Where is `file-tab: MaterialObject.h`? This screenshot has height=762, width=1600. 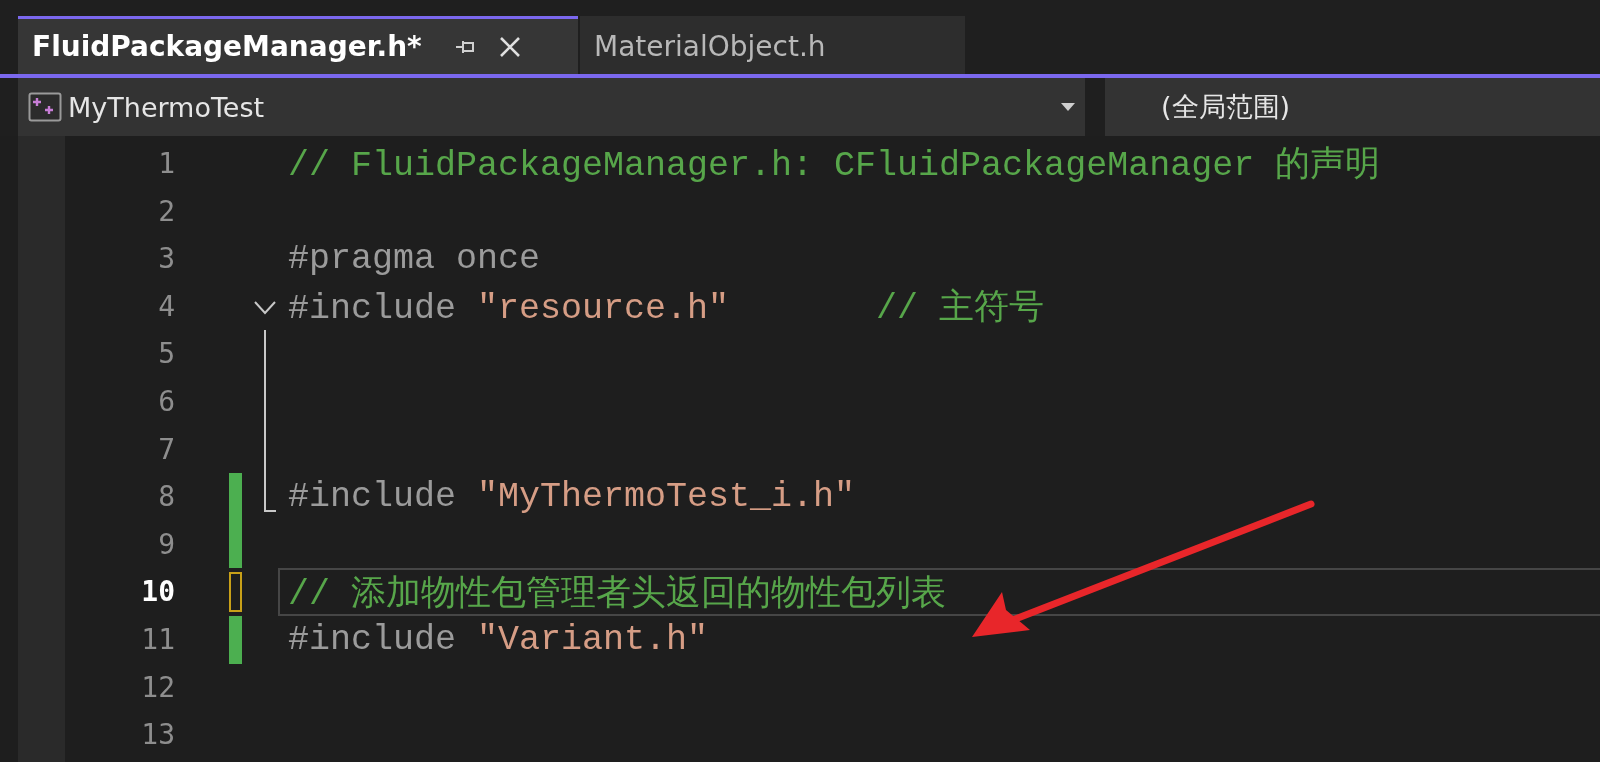
file-tab: MaterialObject.h is located at coordinates (772, 45).